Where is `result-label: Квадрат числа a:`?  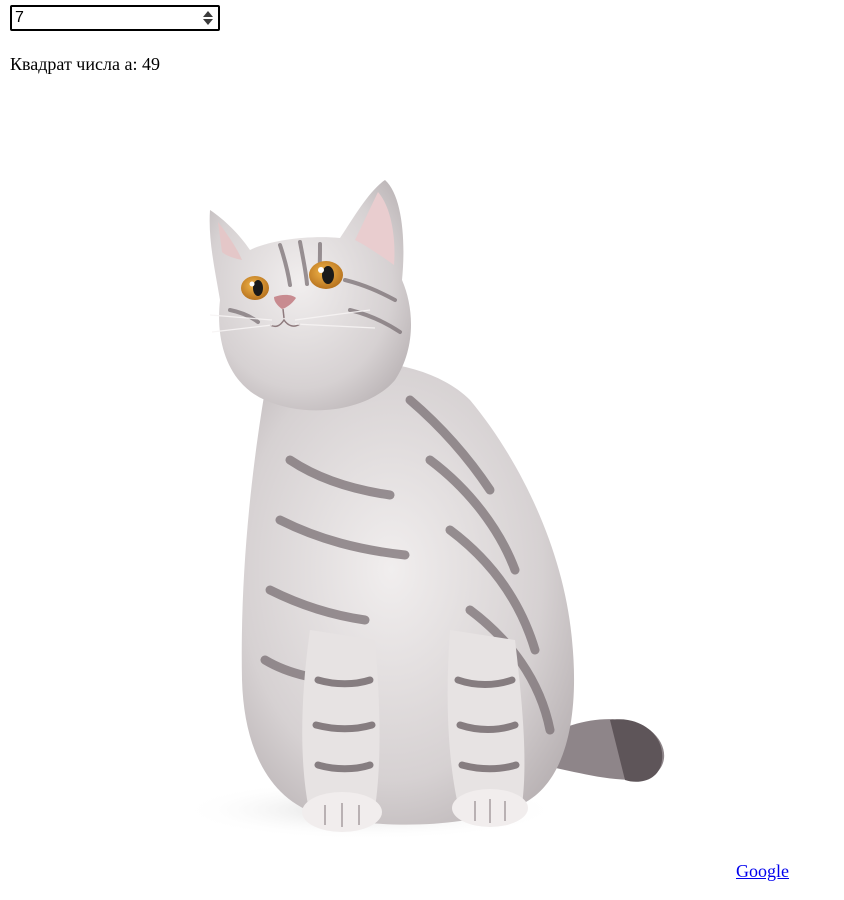
result-label: Квадрат числа a: is located at coordinates (74, 64).